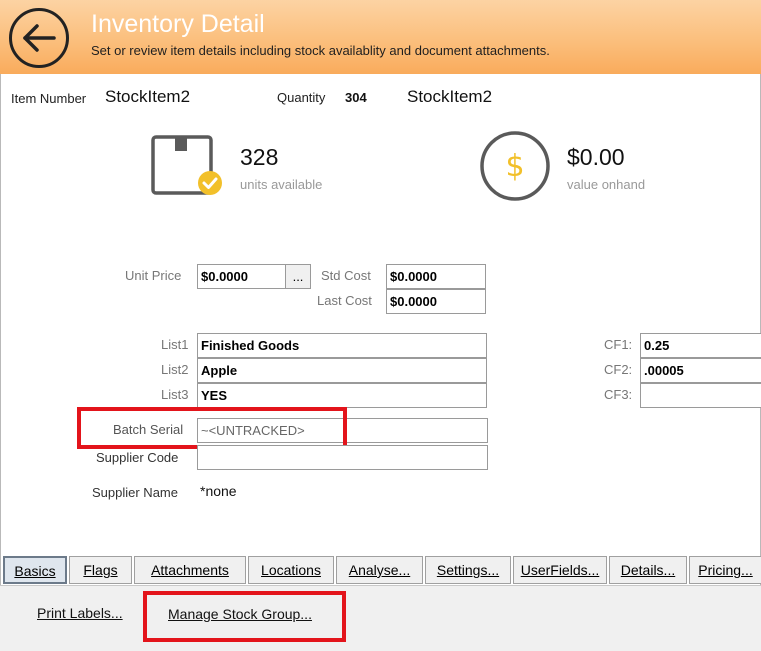 The image size is (761, 651). I want to click on arrow-left-icon, so click(39, 38).